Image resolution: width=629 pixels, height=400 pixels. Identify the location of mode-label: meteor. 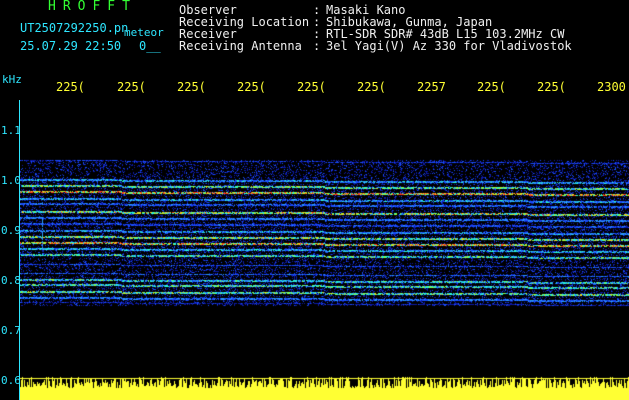
(144, 32).